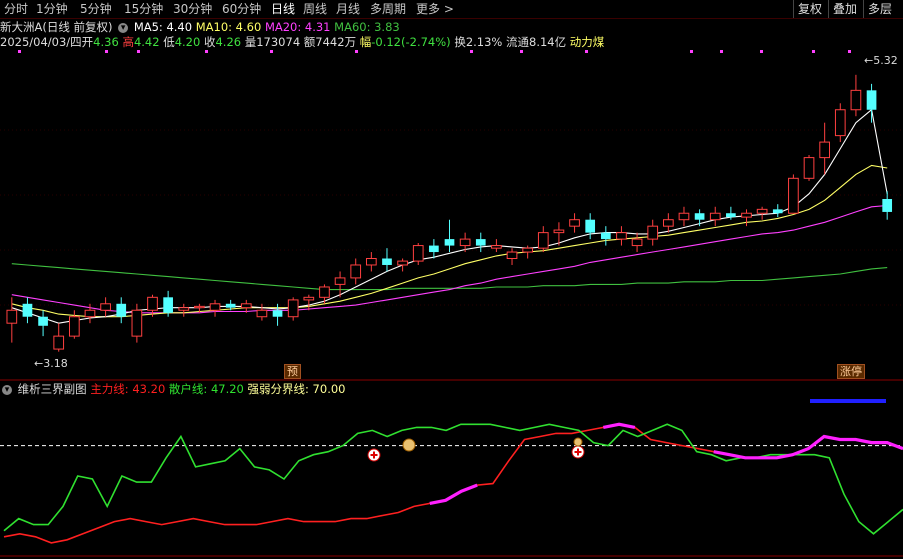 Image resolution: width=903 pixels, height=559 pixels. What do you see at coordinates (228, 42) in the screenshot?
I see `close-value: 4.26` at bounding box center [228, 42].